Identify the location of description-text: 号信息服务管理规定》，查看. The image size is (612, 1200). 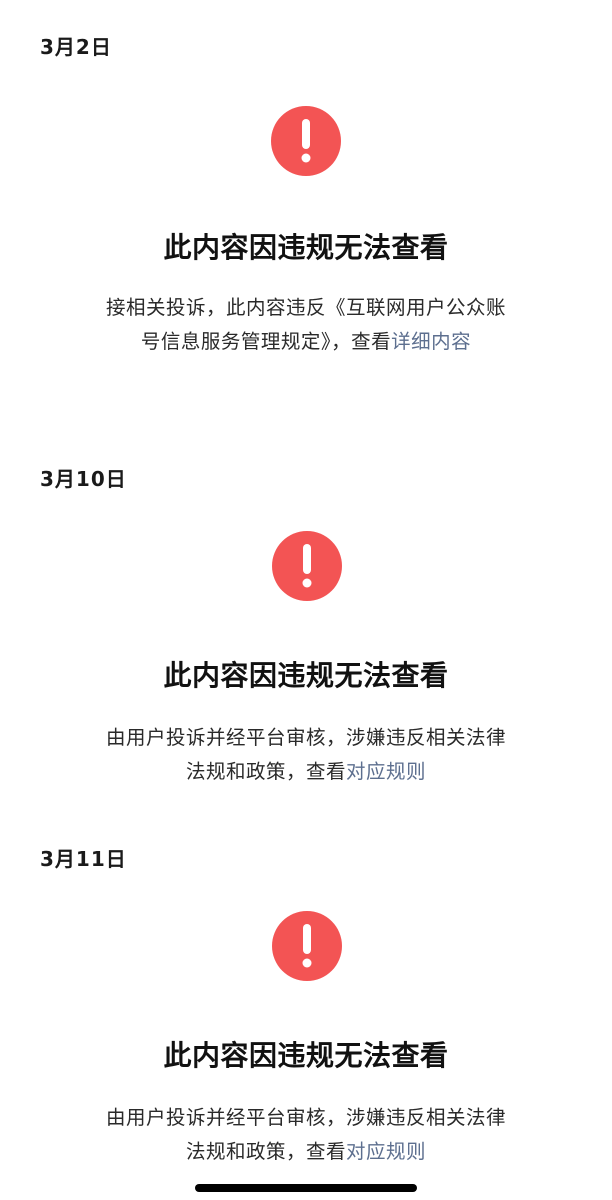
(266, 341).